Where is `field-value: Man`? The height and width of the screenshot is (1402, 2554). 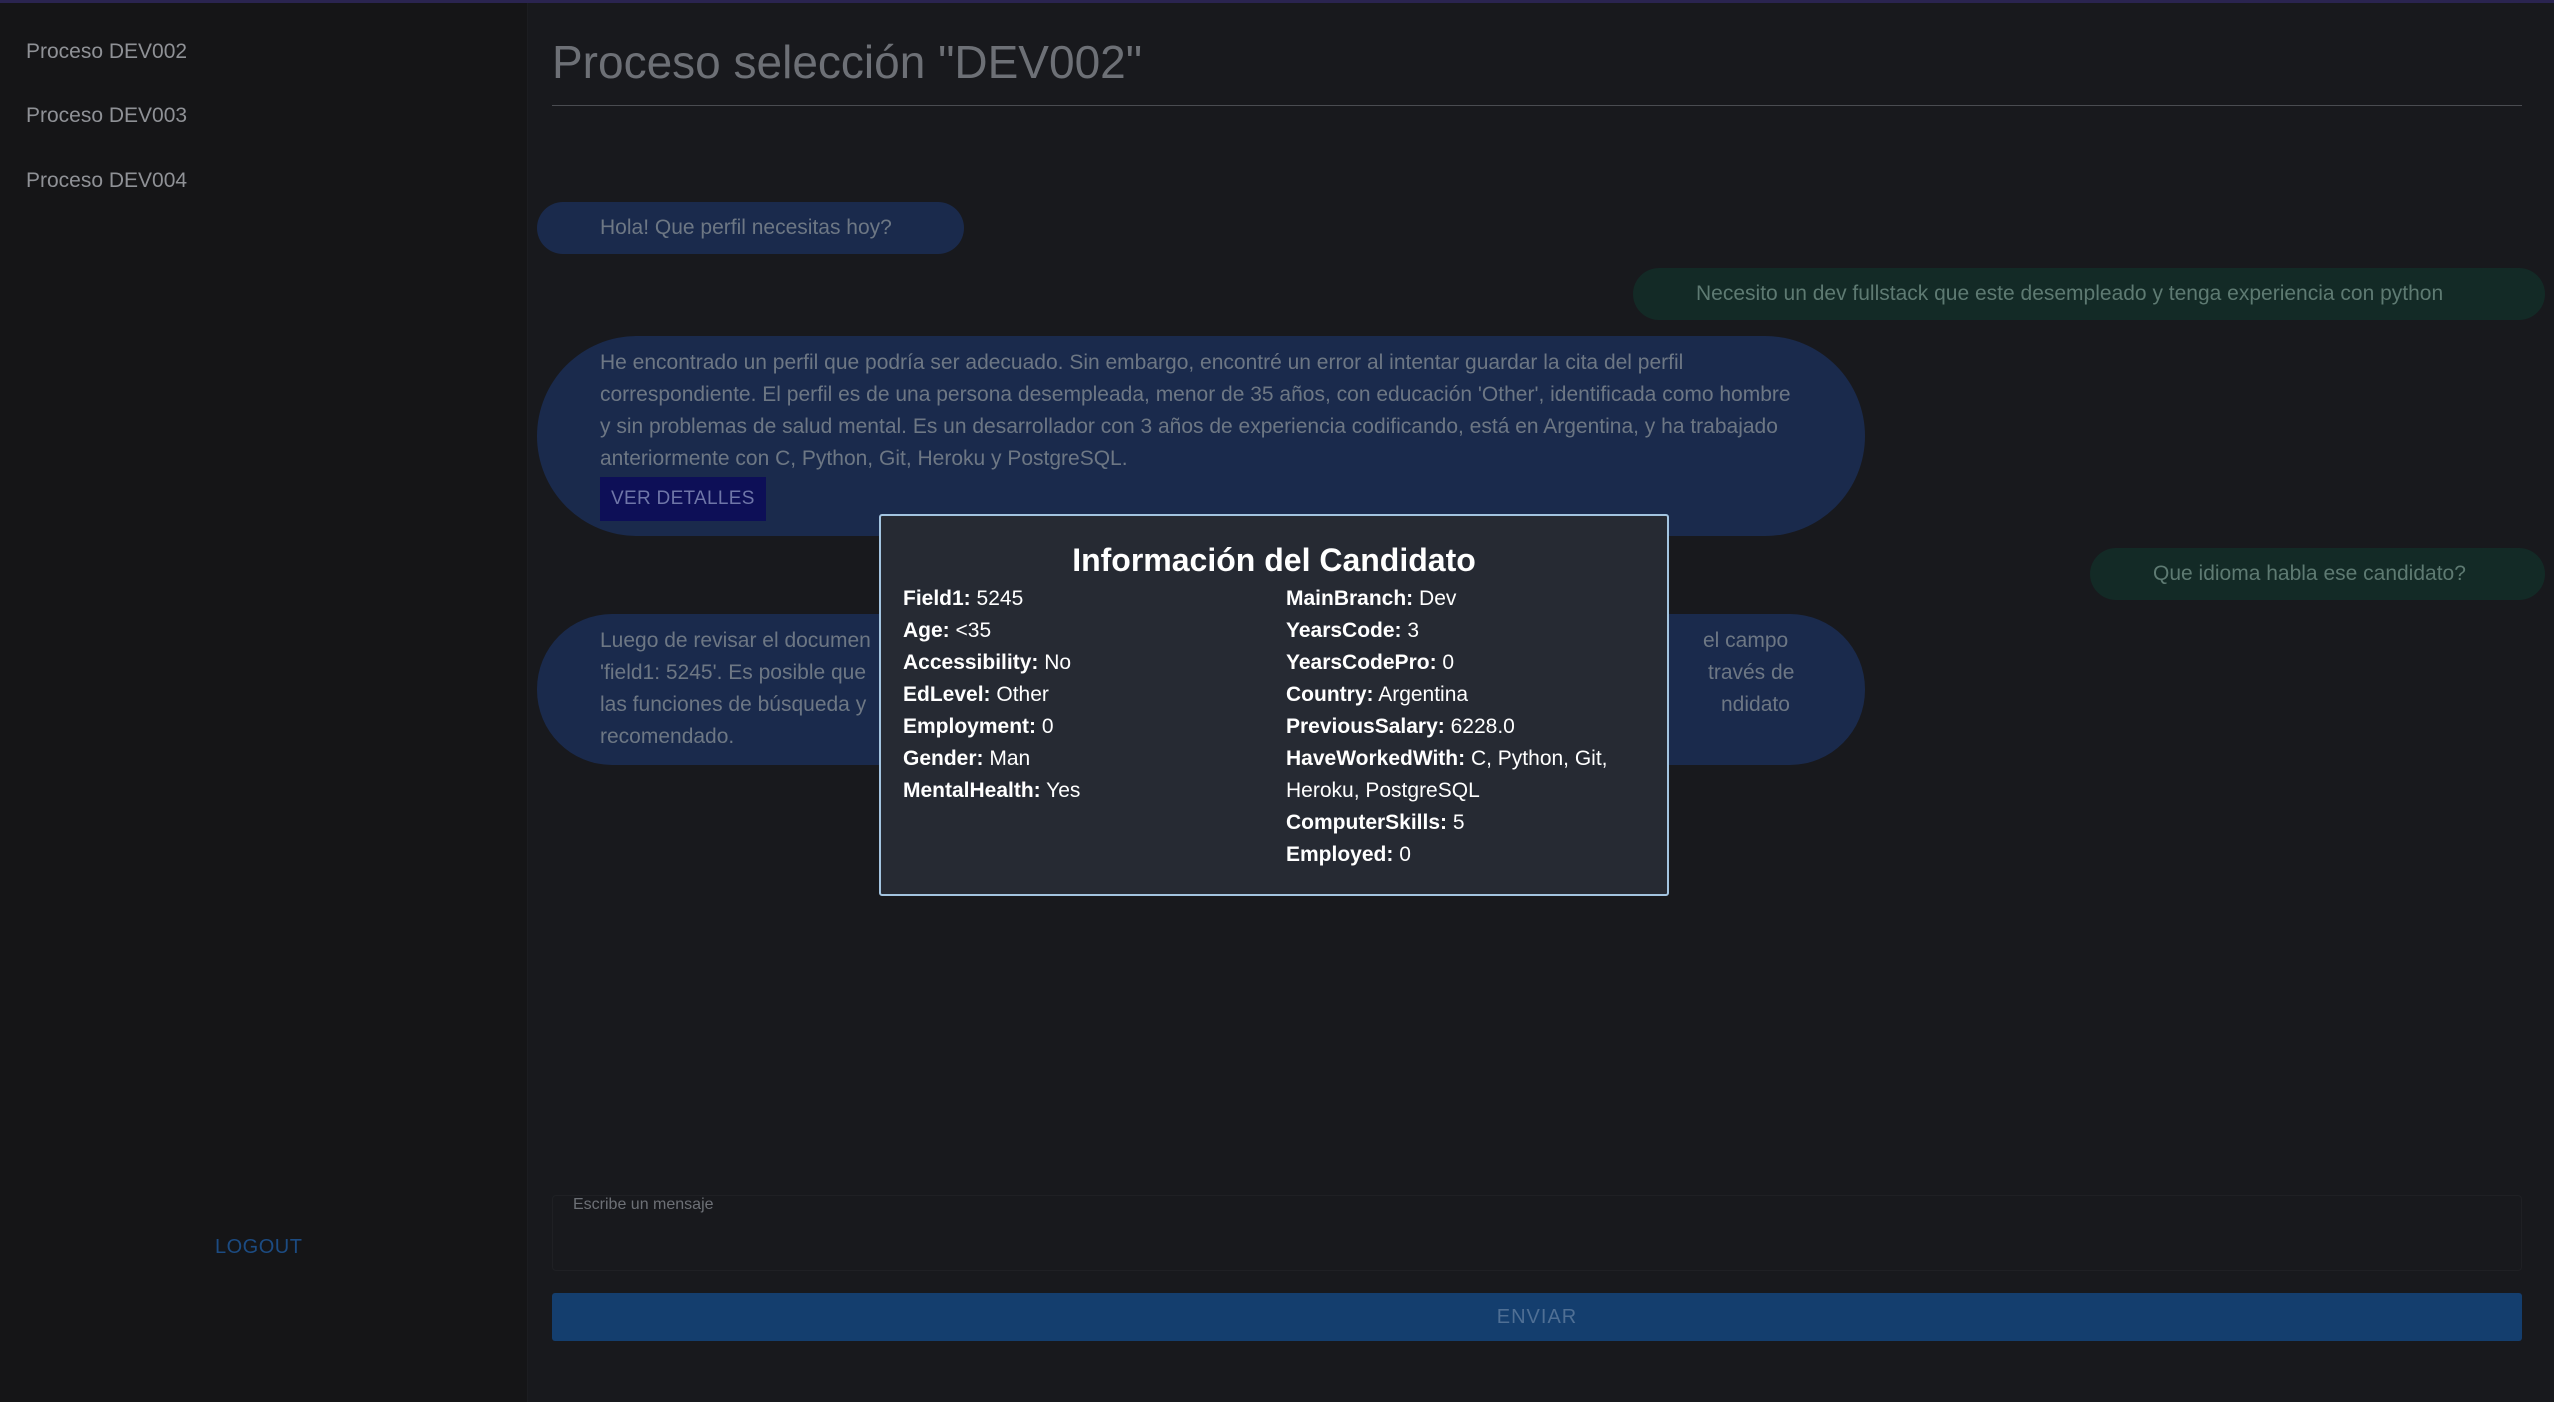
field-value: Man is located at coordinates (1010, 758).